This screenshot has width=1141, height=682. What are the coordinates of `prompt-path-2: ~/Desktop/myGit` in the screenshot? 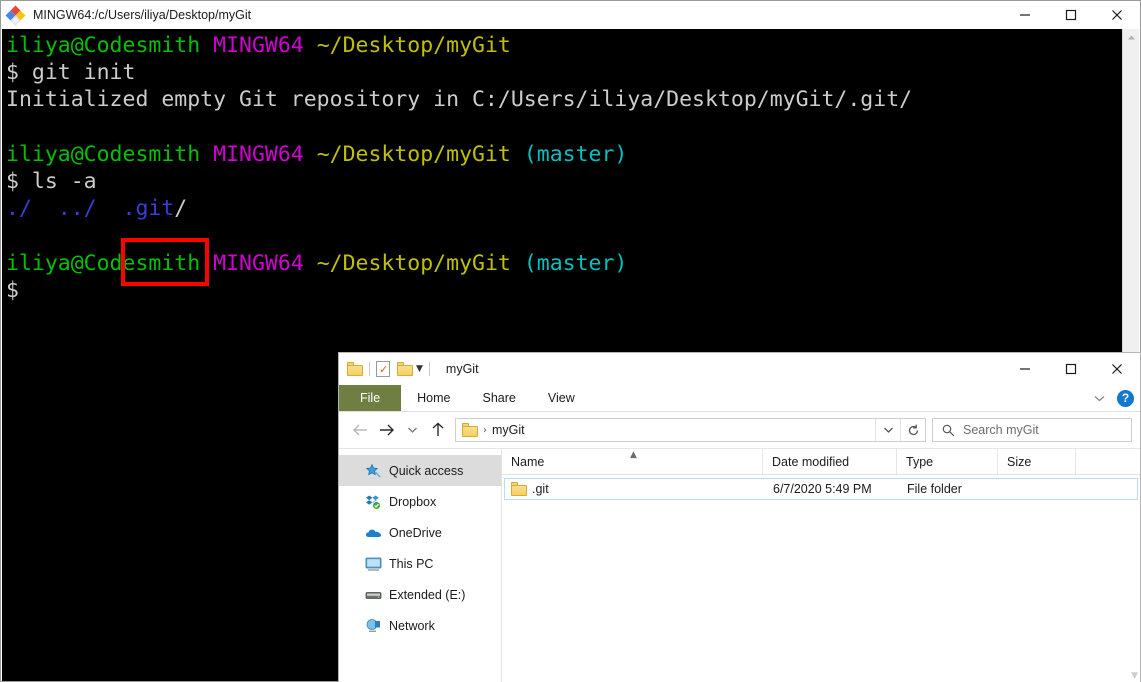 It's located at (413, 154).